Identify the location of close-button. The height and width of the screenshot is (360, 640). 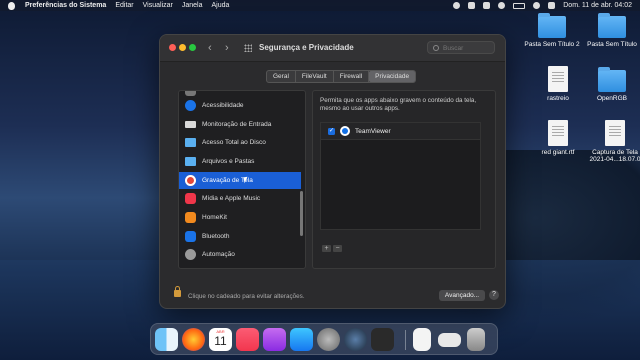
(172, 47).